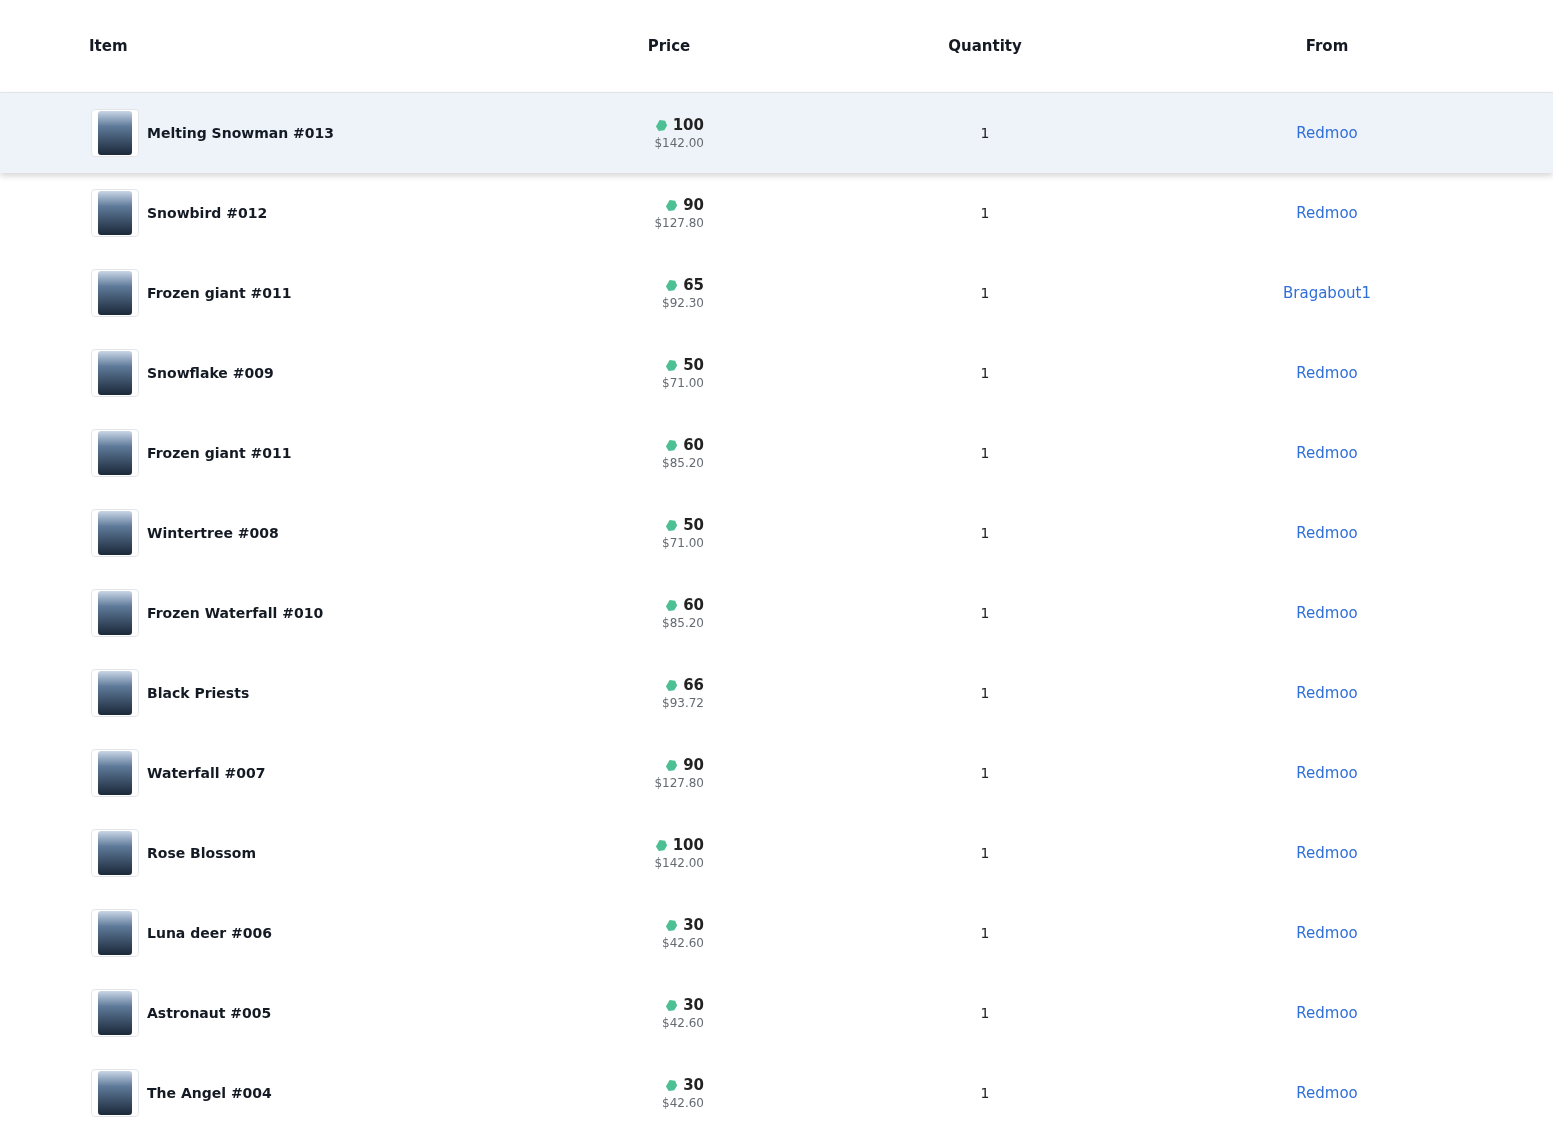  What do you see at coordinates (235, 613) in the screenshot?
I see `item-name: Frozen Waterfall #010` at bounding box center [235, 613].